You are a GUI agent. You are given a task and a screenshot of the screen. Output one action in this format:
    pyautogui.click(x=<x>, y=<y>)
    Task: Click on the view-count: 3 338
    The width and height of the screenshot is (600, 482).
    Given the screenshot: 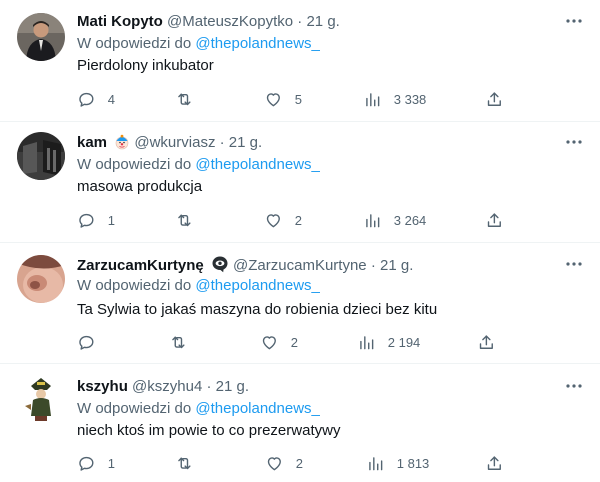 What is the action you would take?
    pyautogui.click(x=410, y=99)
    